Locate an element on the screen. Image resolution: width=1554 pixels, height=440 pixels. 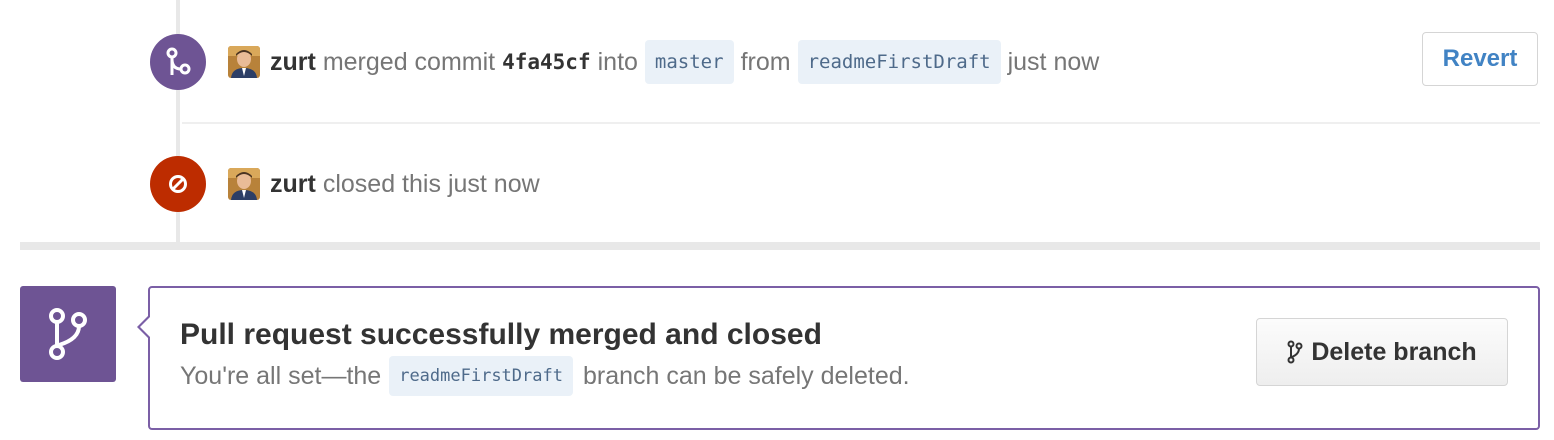
delete-branch-label: Delete branch is located at coordinates (1394, 351).